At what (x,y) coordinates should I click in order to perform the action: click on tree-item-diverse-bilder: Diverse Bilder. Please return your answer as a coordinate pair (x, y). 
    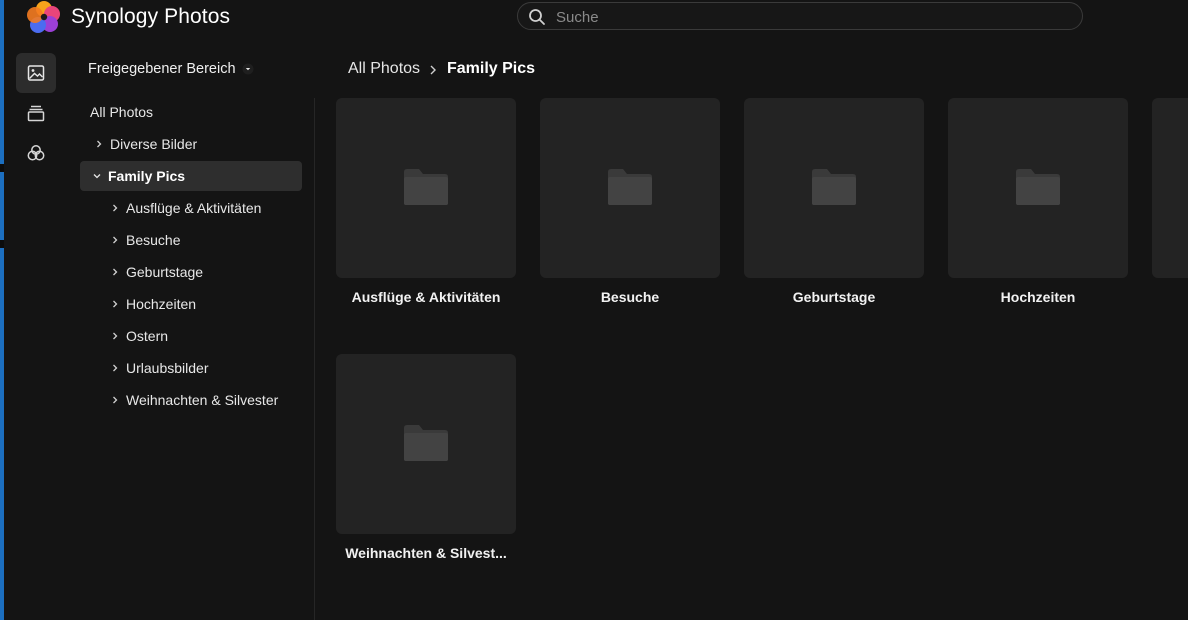
    Looking at the image, I should click on (191, 144).